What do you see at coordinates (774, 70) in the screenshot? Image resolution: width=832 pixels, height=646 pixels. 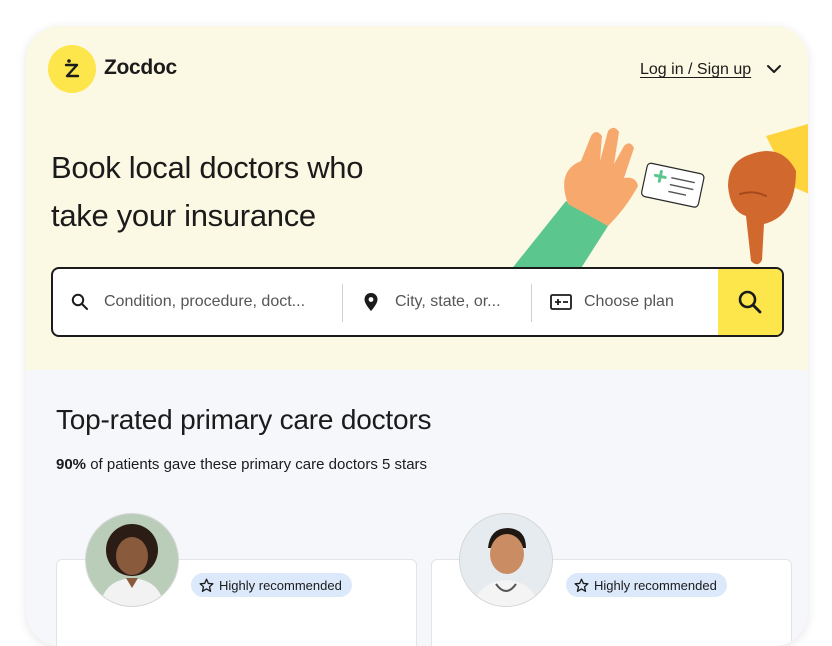 I see `chevron-down-icon` at bounding box center [774, 70].